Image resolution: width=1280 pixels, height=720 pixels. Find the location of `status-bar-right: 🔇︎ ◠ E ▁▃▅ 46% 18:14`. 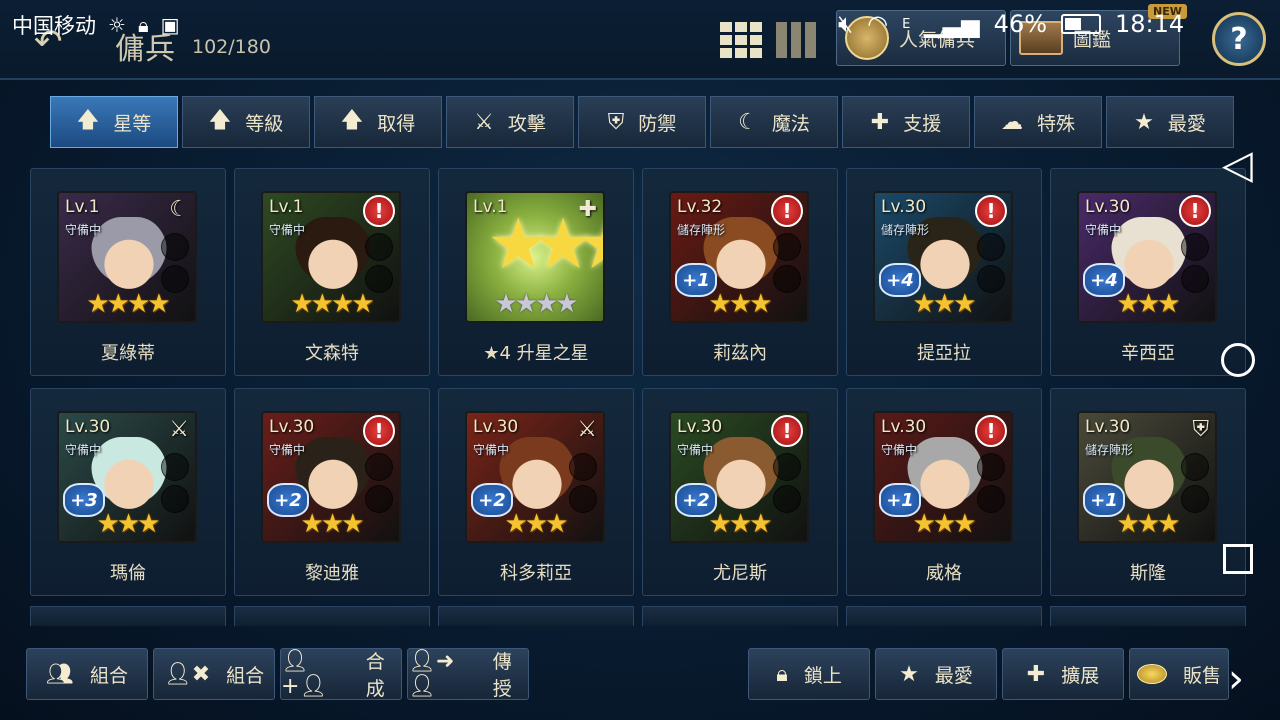

status-bar-right: 🔇︎ ◠ E ▁▃▅ 46% 18:14 is located at coordinates (1011, 24).